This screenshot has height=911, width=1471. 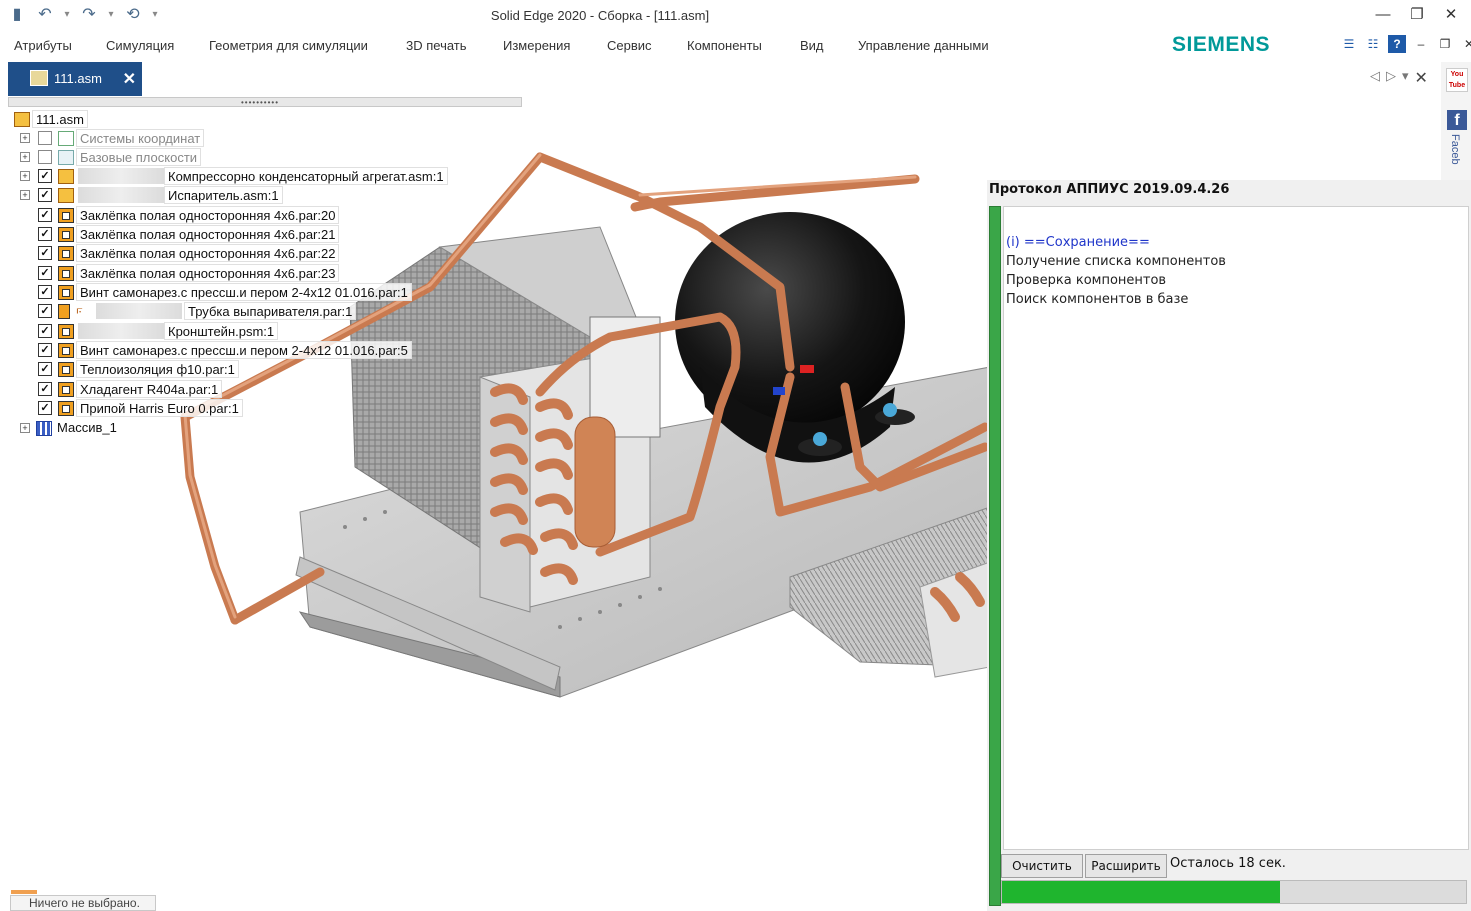 I want to click on tab-close-all-icon: ✕, so click(x=1421, y=78).